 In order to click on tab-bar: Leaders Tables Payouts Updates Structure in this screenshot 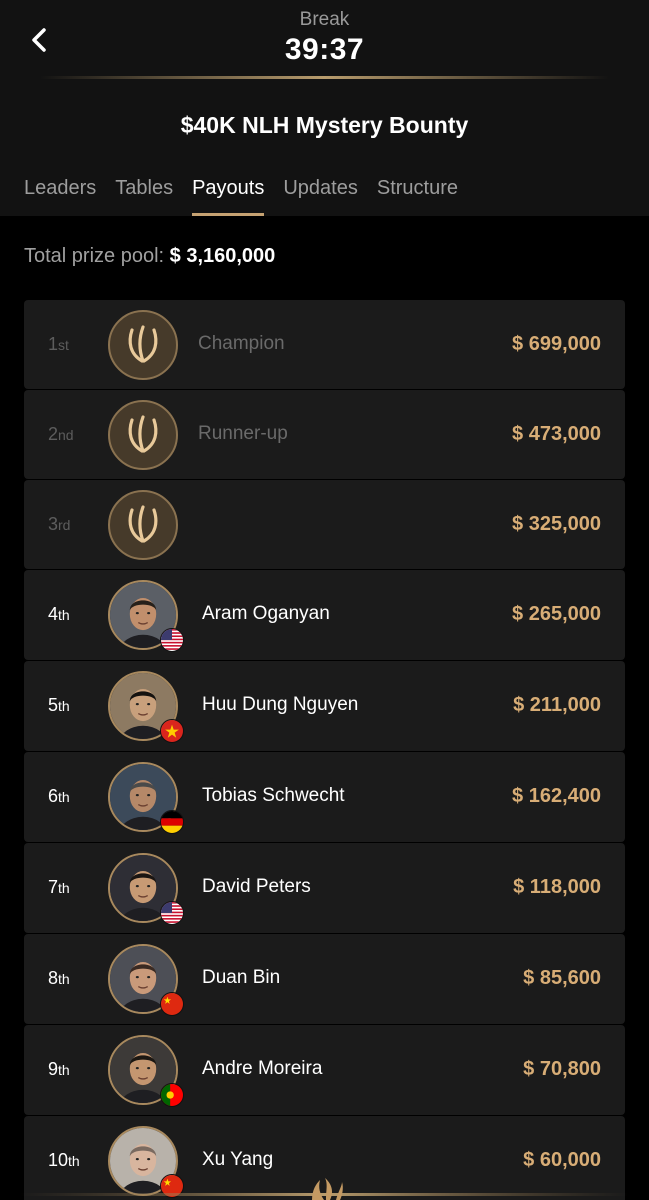, I will do `click(241, 194)`.